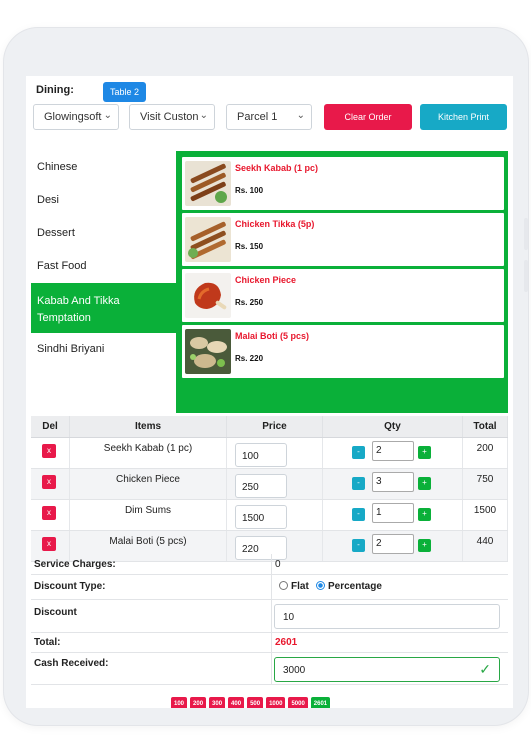 The height and width of the screenshot is (750, 531). Describe the element at coordinates (125, 92) in the screenshot. I see `table-badge: Table 2` at that location.